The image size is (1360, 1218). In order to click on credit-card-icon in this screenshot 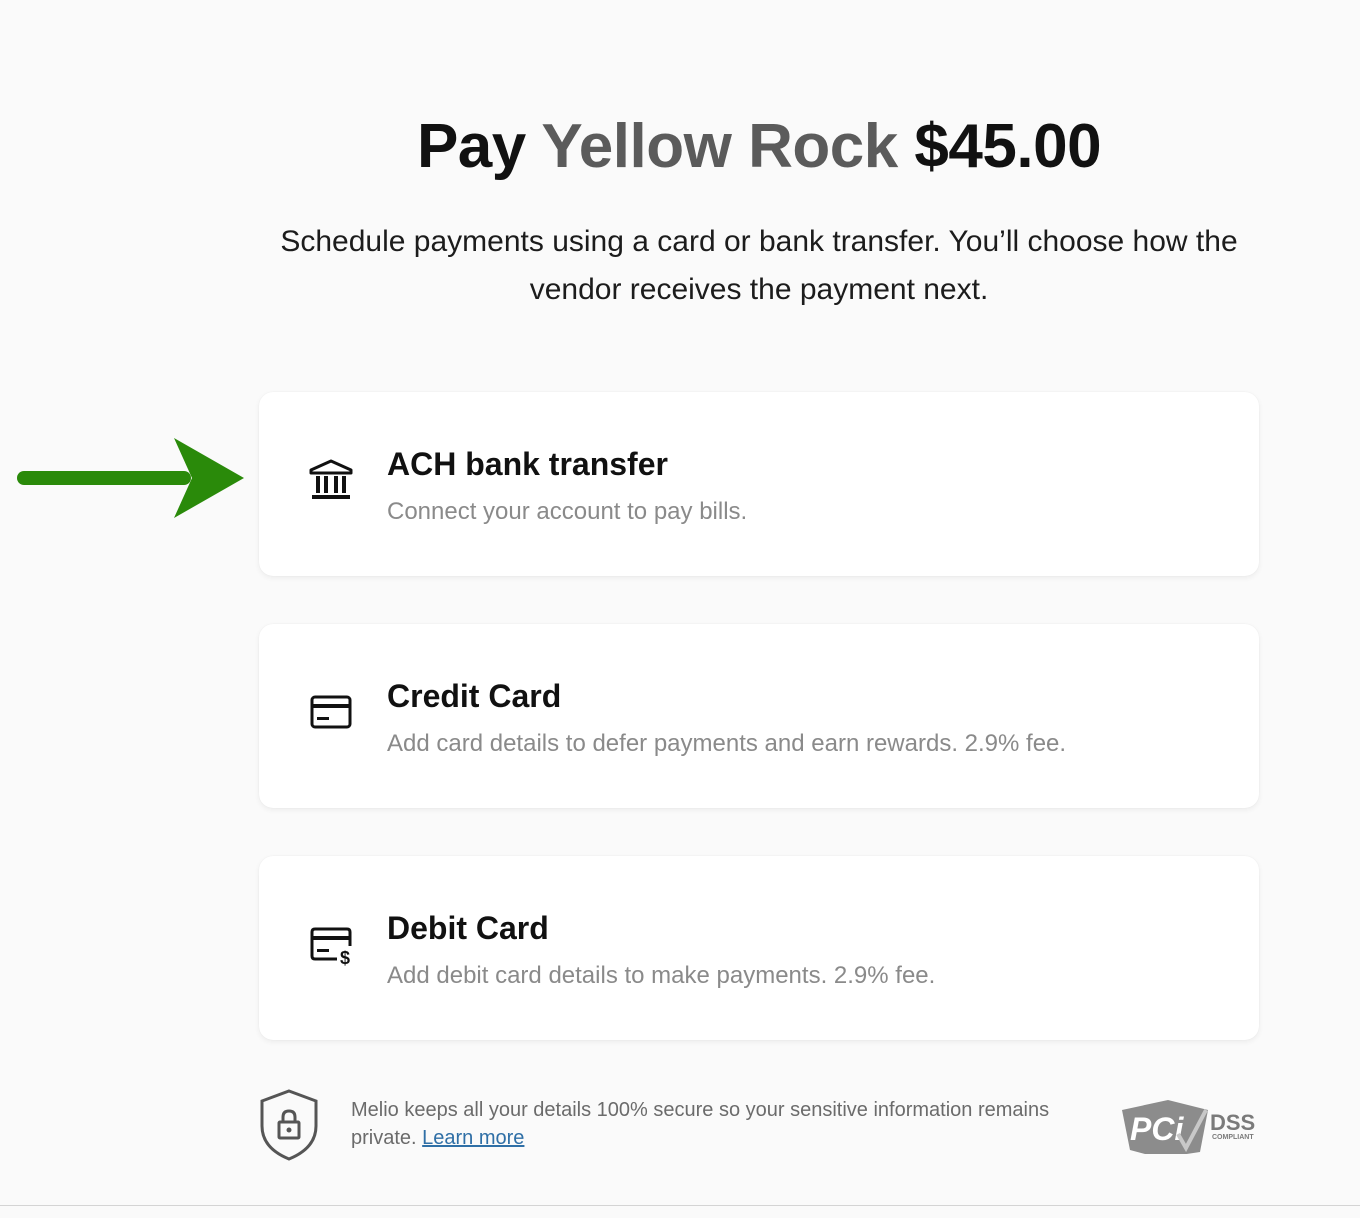, I will do `click(331, 712)`.